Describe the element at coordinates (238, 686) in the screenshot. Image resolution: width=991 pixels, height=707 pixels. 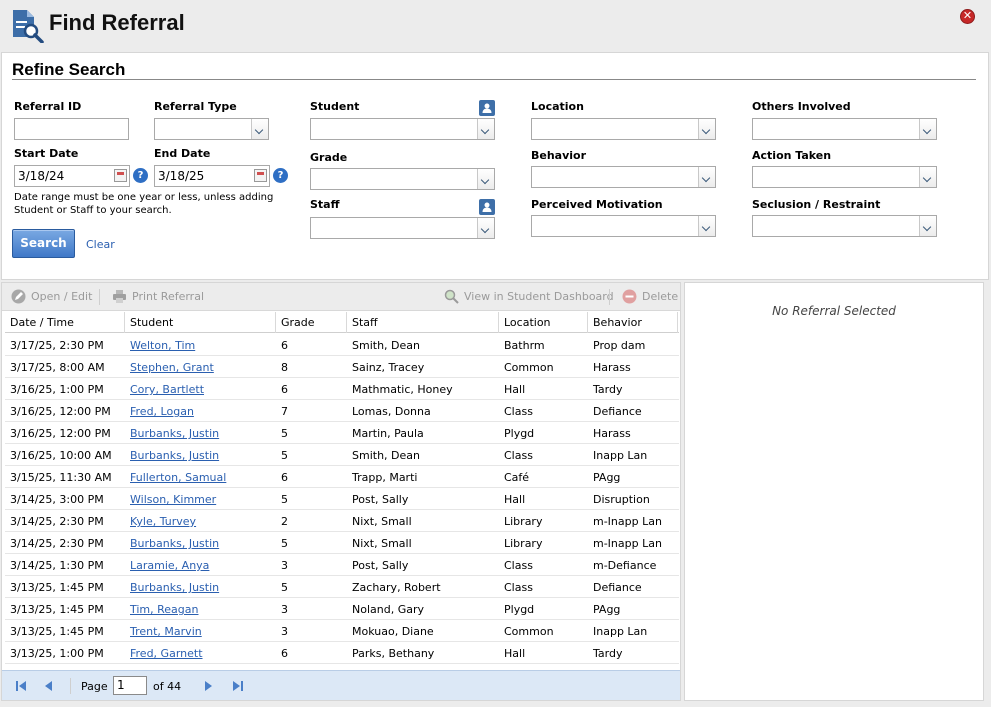
I see `last-page-icon` at that location.